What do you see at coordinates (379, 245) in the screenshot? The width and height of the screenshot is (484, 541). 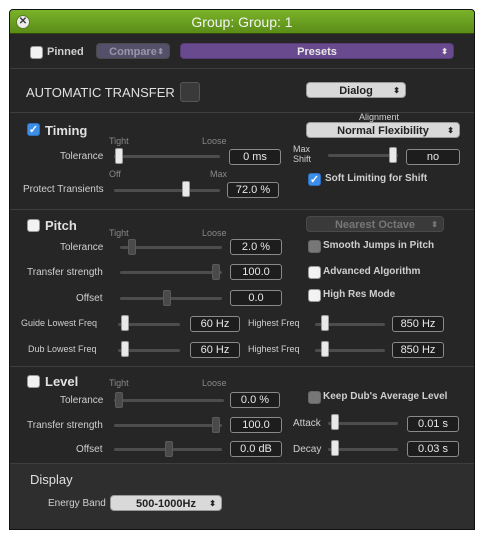 I see `smooth-label: Smooth Jumps in Pitch` at bounding box center [379, 245].